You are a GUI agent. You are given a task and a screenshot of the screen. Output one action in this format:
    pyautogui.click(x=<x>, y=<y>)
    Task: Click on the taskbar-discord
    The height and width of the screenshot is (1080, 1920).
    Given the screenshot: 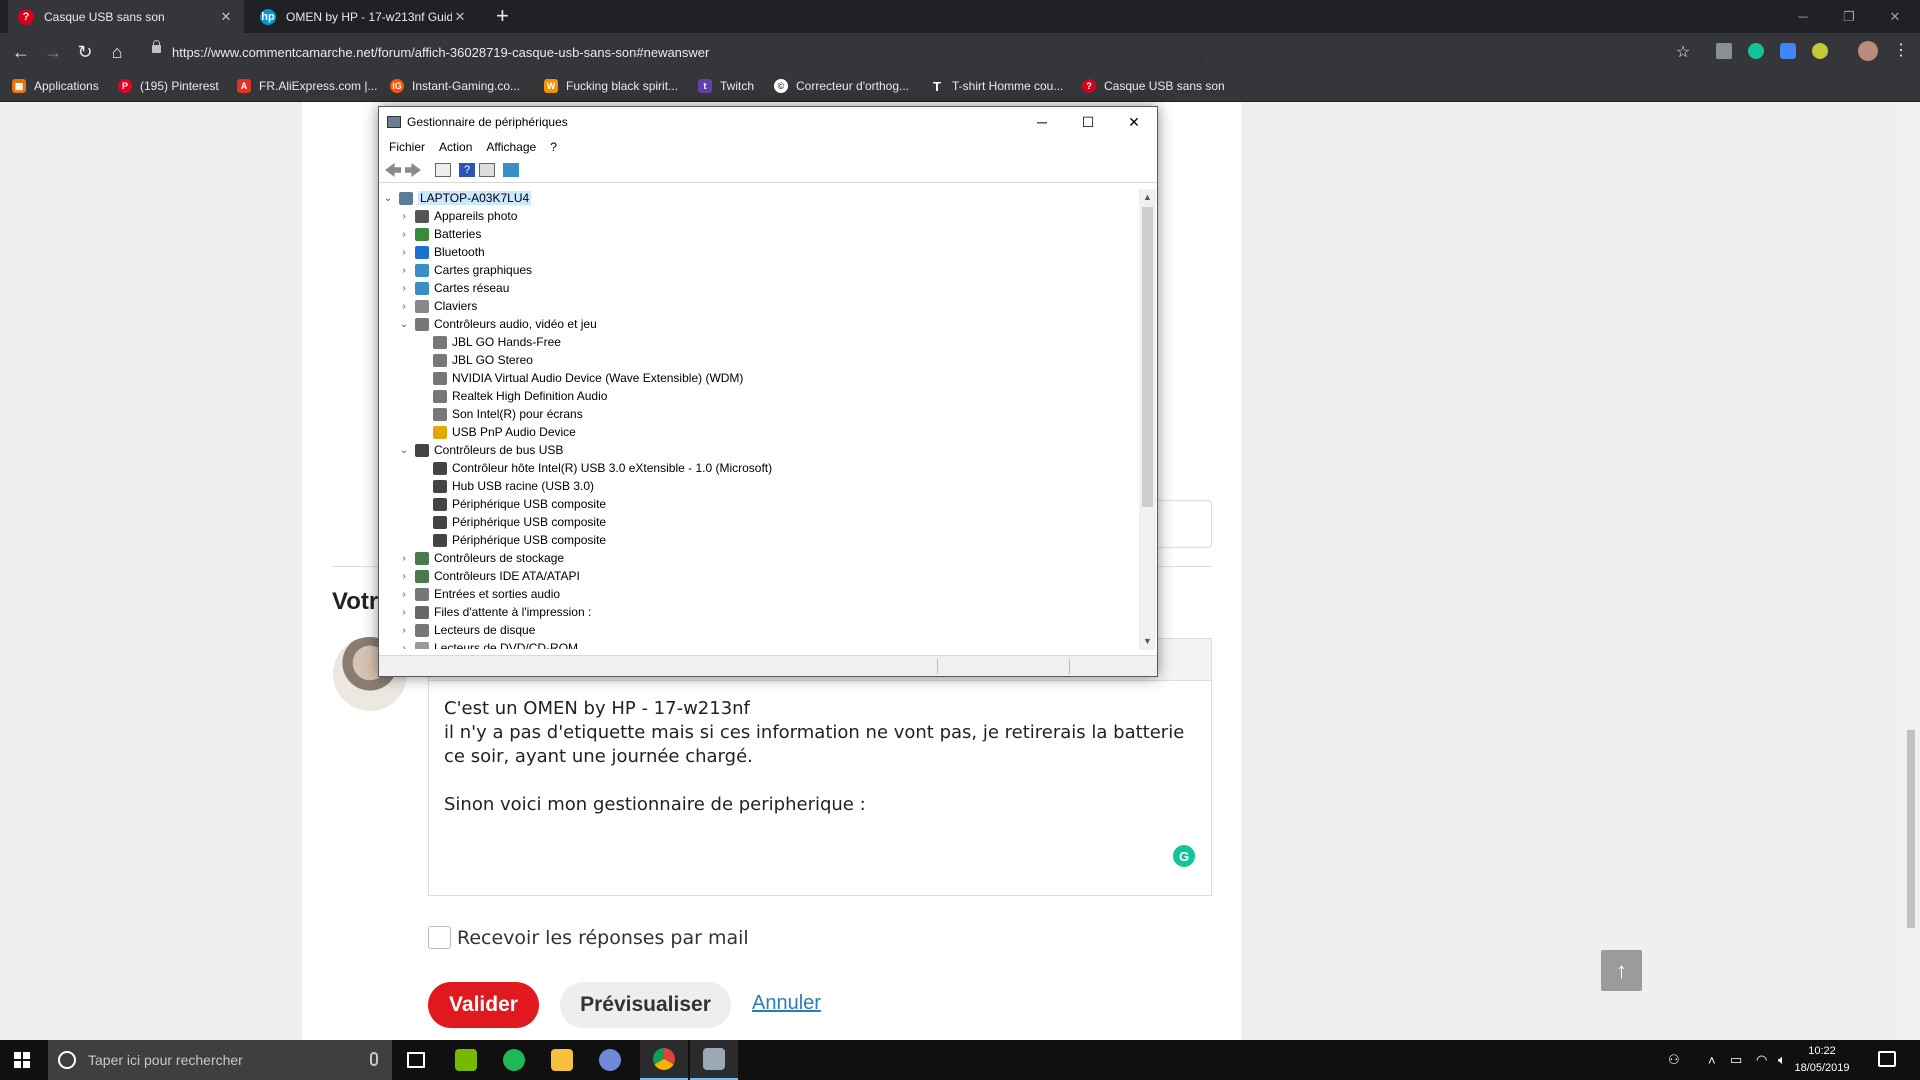 What is the action you would take?
    pyautogui.click(x=610, y=1060)
    